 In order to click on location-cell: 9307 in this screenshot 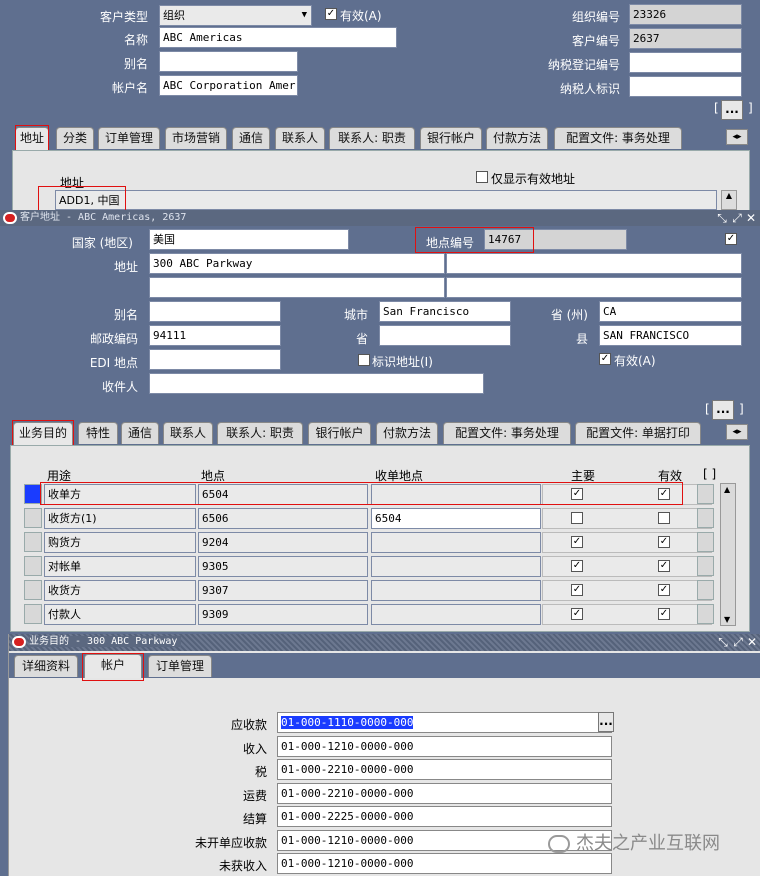, I will do `click(283, 590)`.